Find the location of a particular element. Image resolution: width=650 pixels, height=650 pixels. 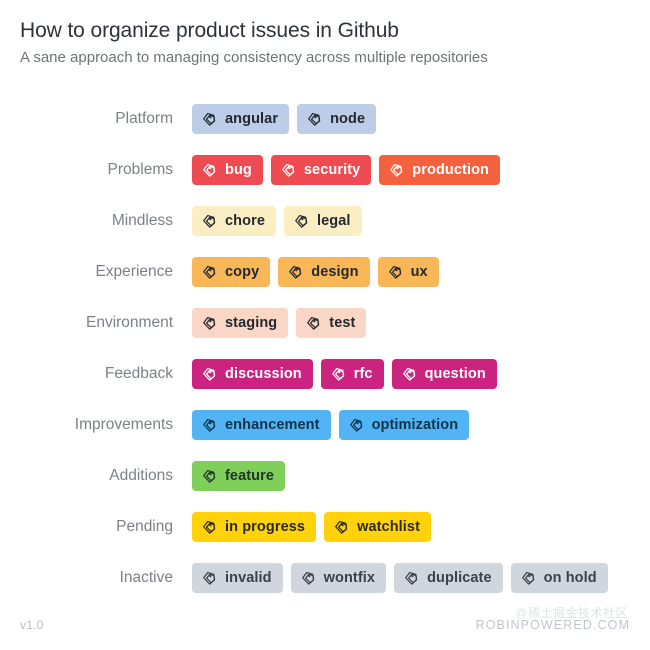

tag-chip-optimization: optimization is located at coordinates (404, 425).